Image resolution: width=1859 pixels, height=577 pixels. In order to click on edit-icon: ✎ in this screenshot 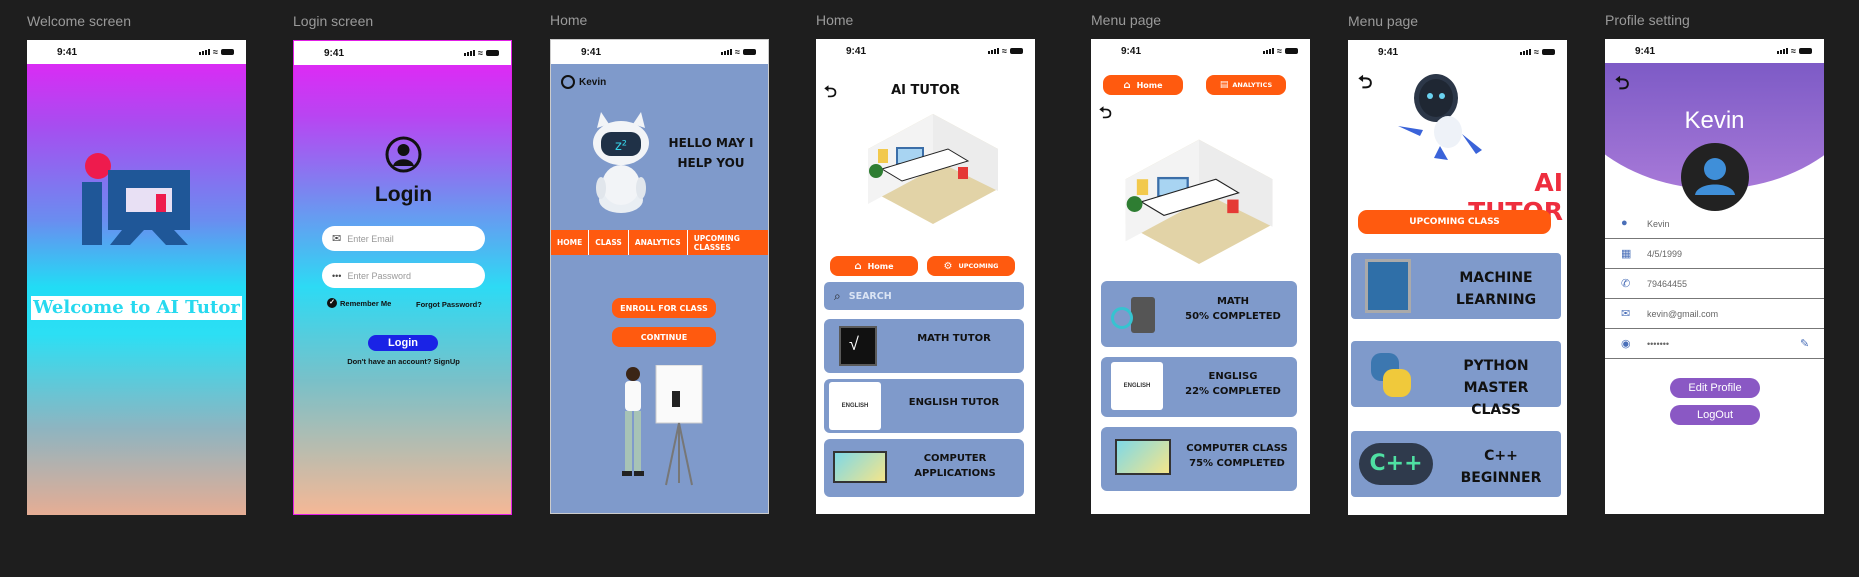, I will do `click(1804, 343)`.